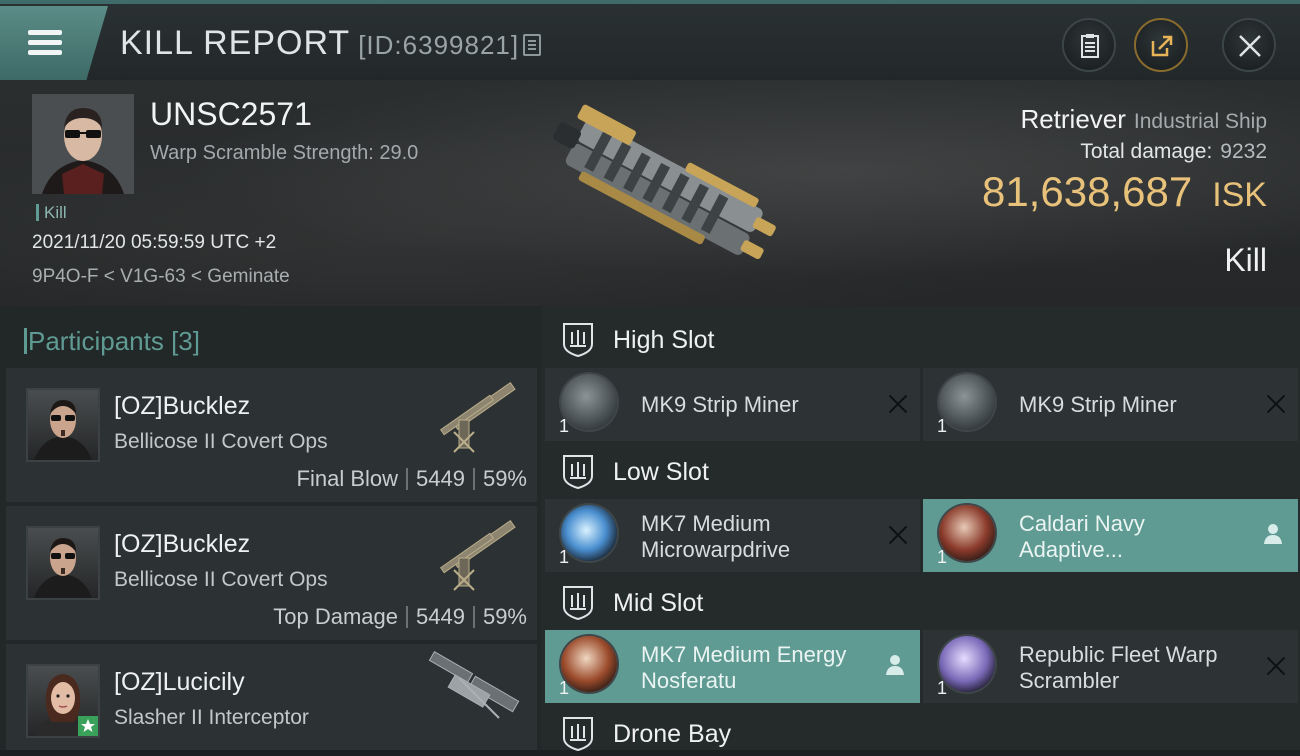 The width and height of the screenshot is (1300, 756). Describe the element at coordinates (161, 276) in the screenshot. I see `kill-location: 9P4O-F < V1G-63 < Geminate` at that location.